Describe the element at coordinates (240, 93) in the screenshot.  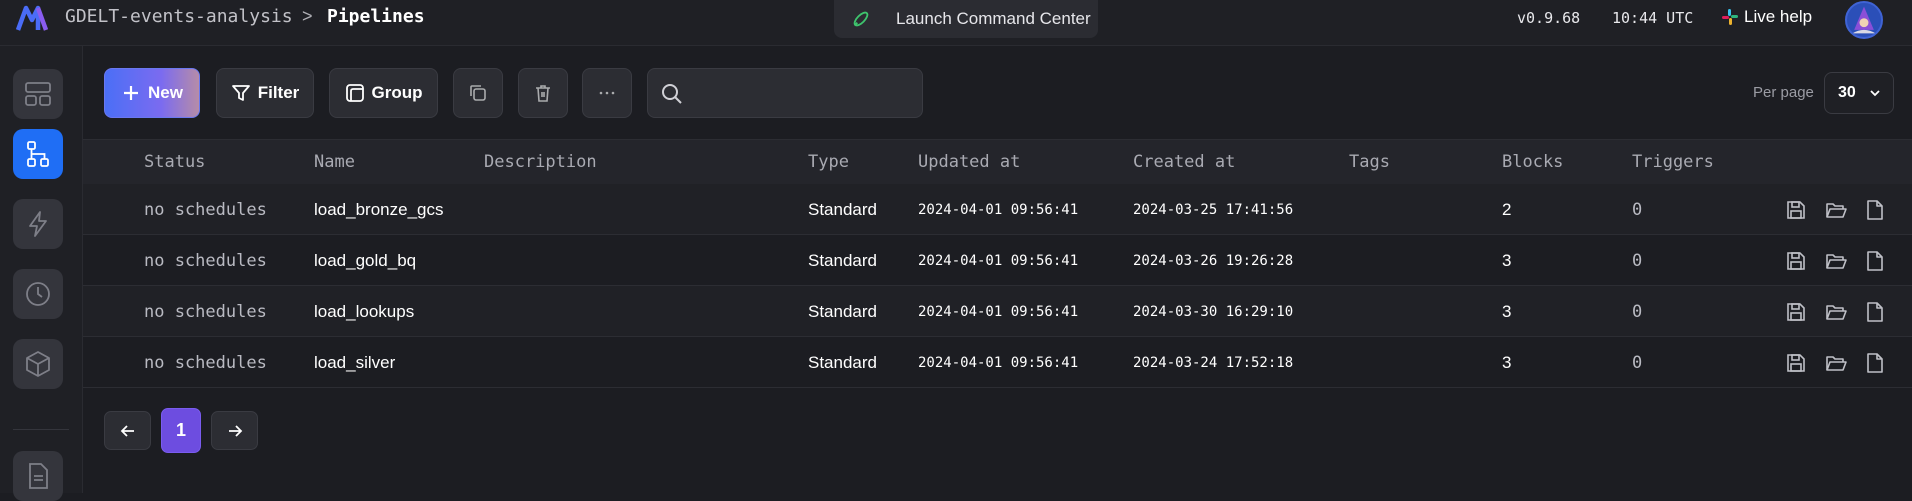
I see `filter-icon` at that location.